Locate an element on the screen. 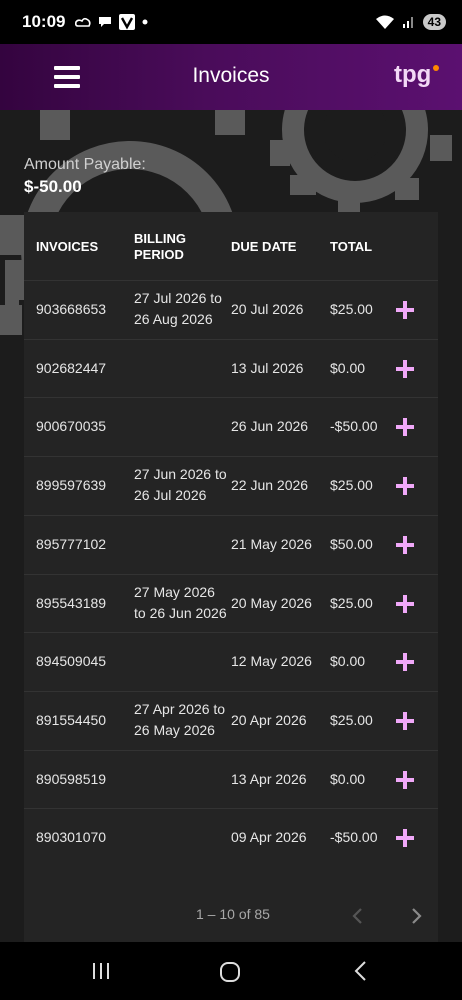 The width and height of the screenshot is (462, 1000). recents-icon is located at coordinates (101, 971).